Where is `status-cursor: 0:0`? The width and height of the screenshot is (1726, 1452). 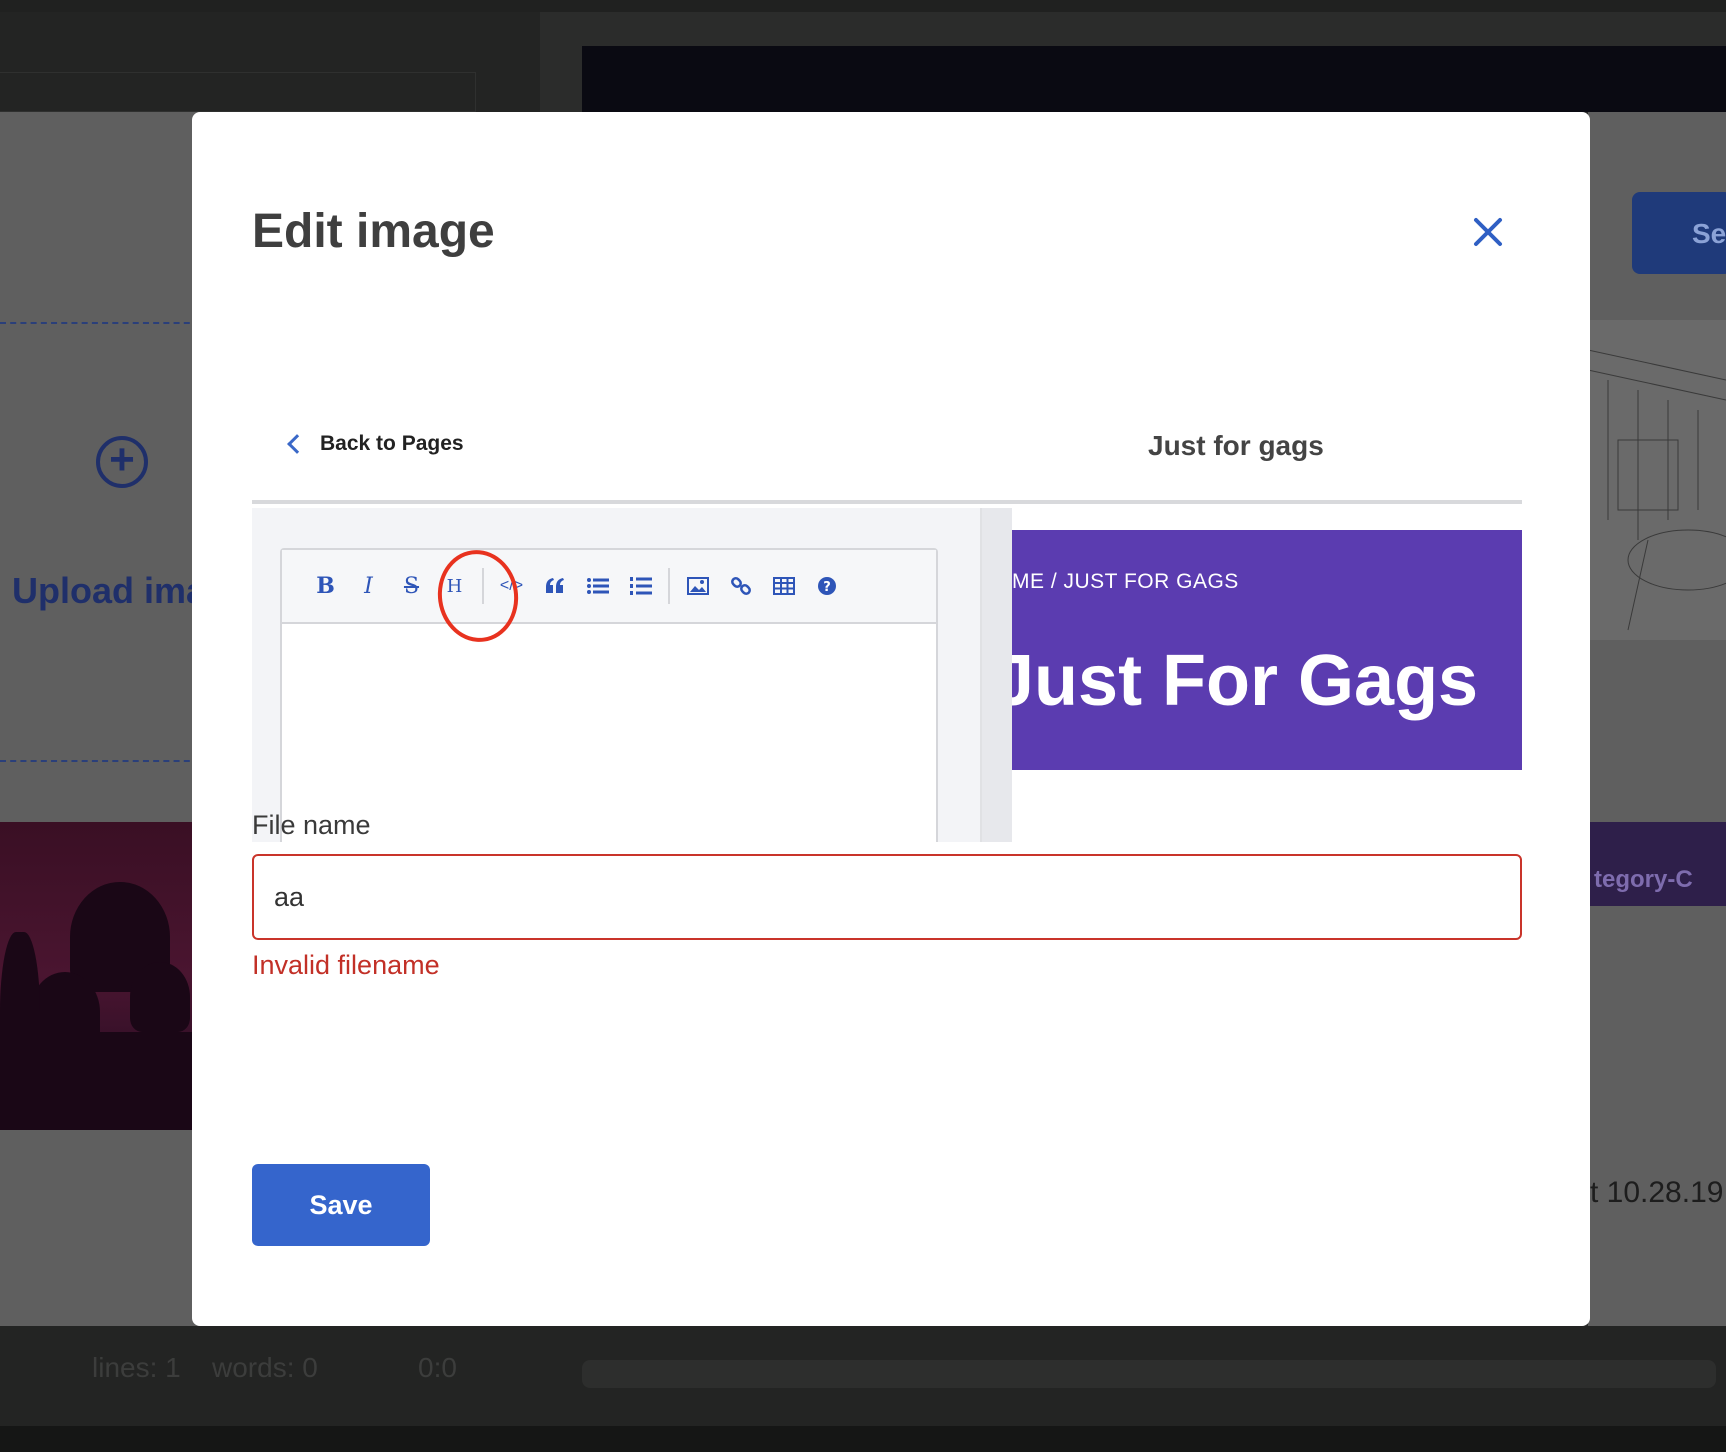 status-cursor: 0:0 is located at coordinates (437, 1367).